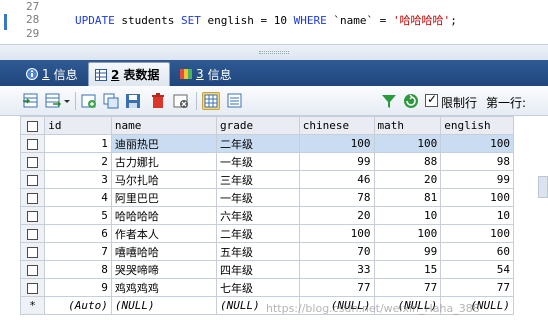 Image resolution: width=548 pixels, height=331 pixels. I want to click on cell-name: 哭哭啼啼, so click(163, 269).